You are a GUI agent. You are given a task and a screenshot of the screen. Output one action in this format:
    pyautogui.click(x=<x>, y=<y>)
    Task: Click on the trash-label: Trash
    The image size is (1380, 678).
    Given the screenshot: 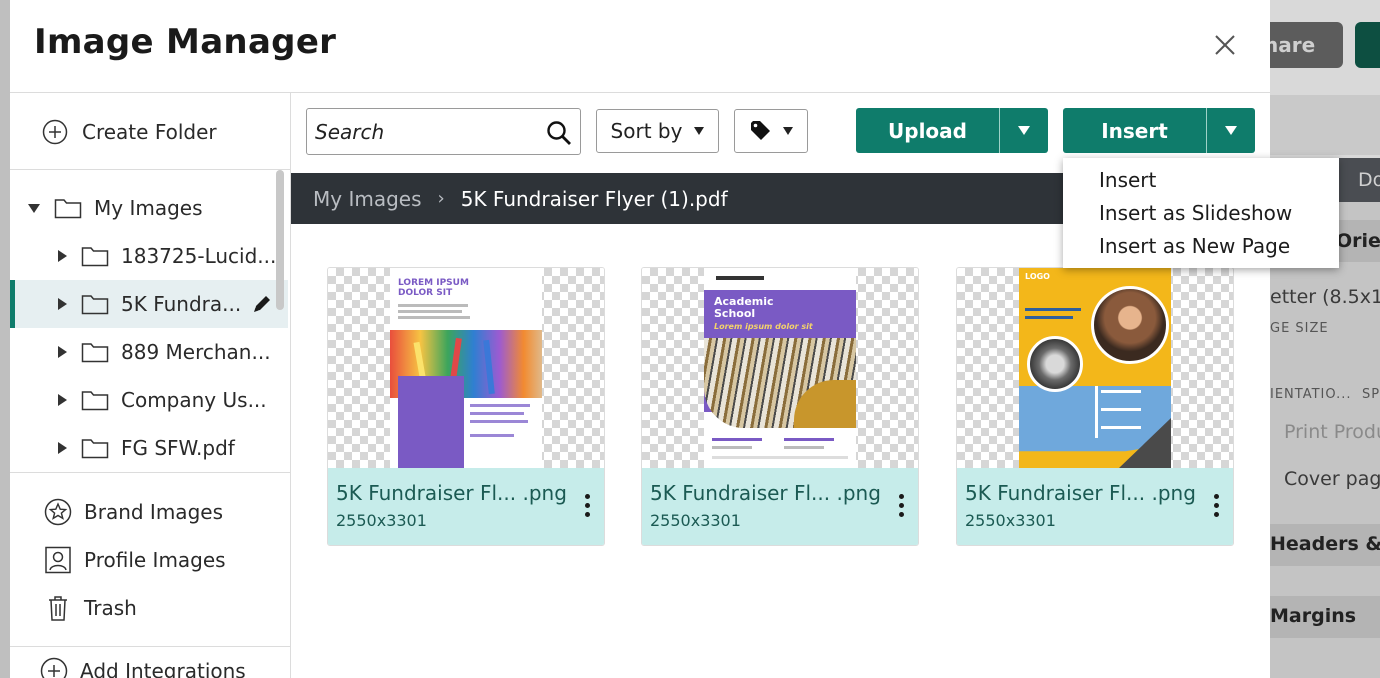 What is the action you would take?
    pyautogui.click(x=110, y=608)
    